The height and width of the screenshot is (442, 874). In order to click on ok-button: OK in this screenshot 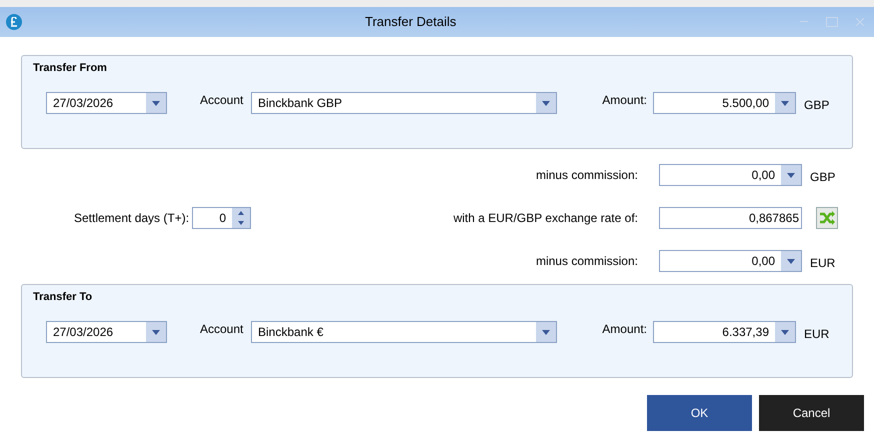, I will do `click(699, 413)`.